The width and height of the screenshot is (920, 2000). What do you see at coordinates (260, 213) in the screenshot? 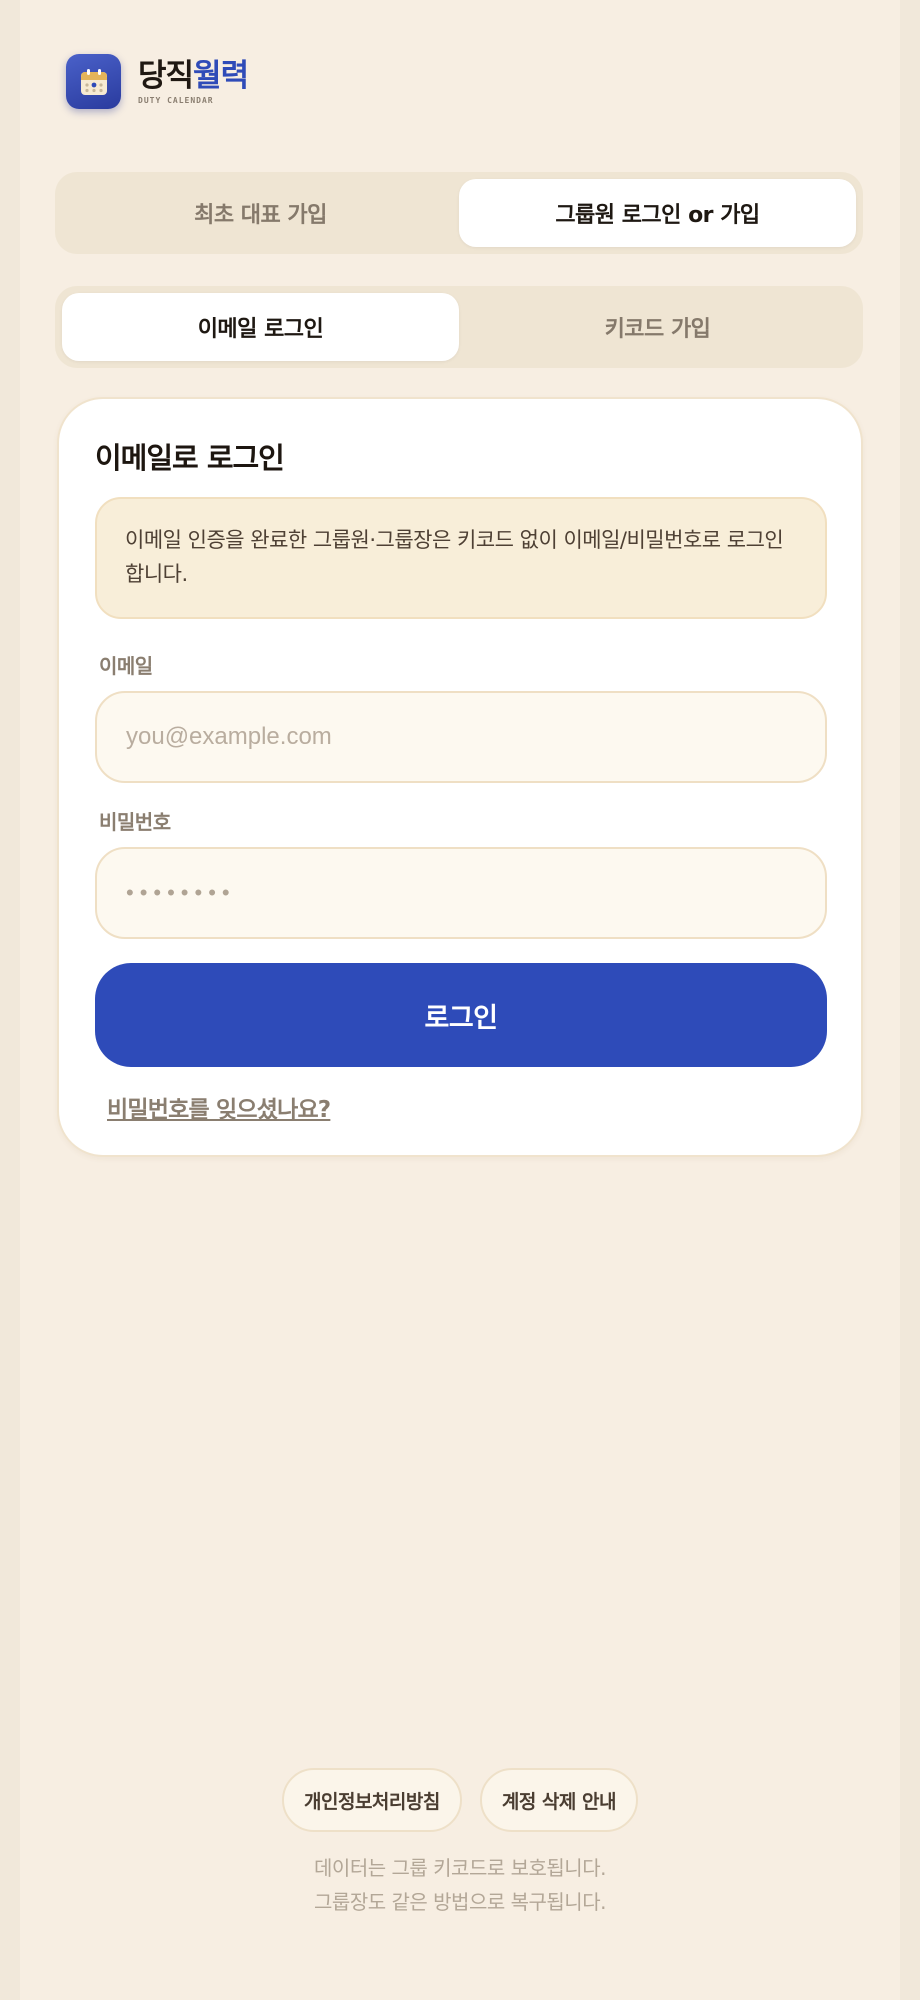
I see `tab-first-owner-signup: 최초 대표 가입` at bounding box center [260, 213].